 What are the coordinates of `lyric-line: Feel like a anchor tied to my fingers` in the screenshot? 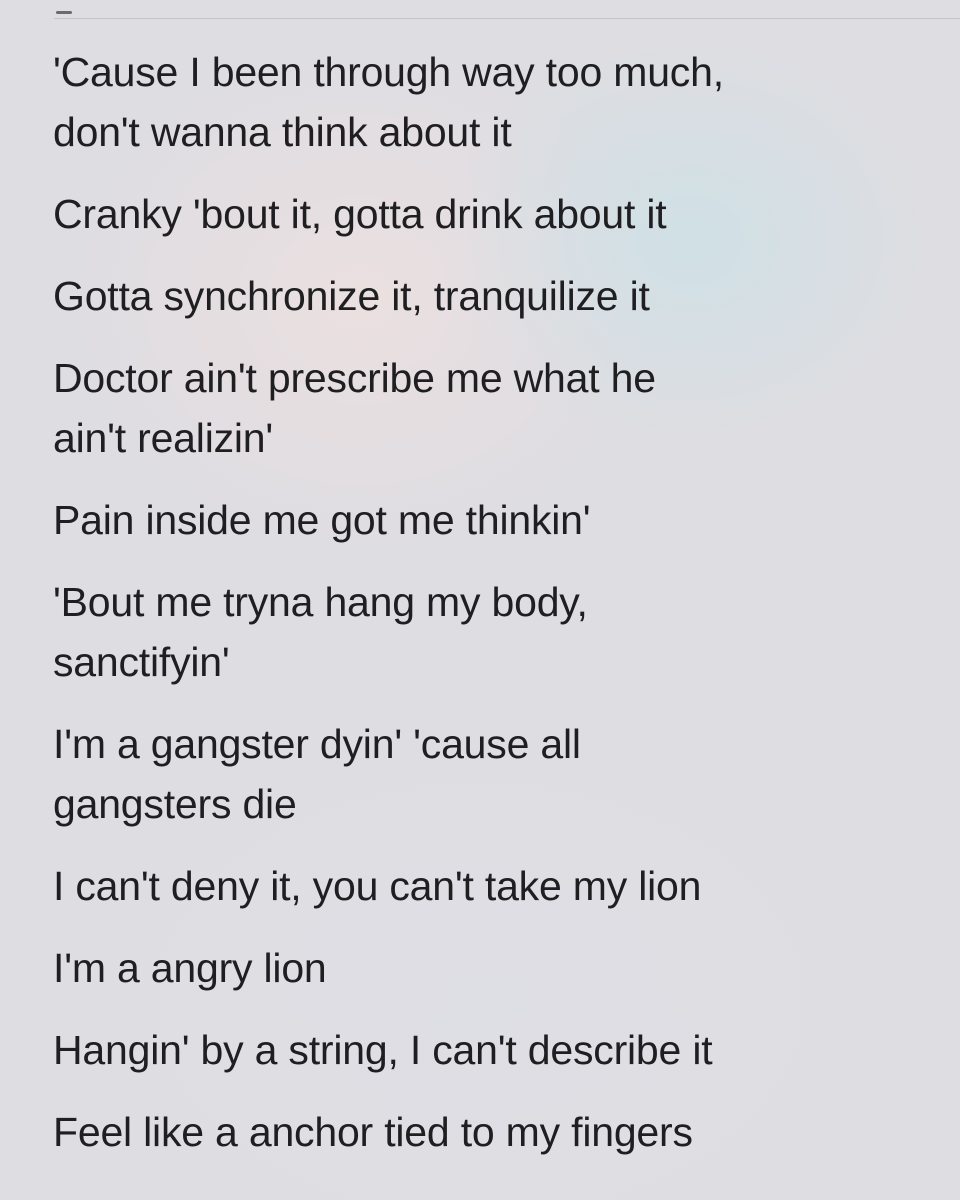 It's located at (373, 1132).